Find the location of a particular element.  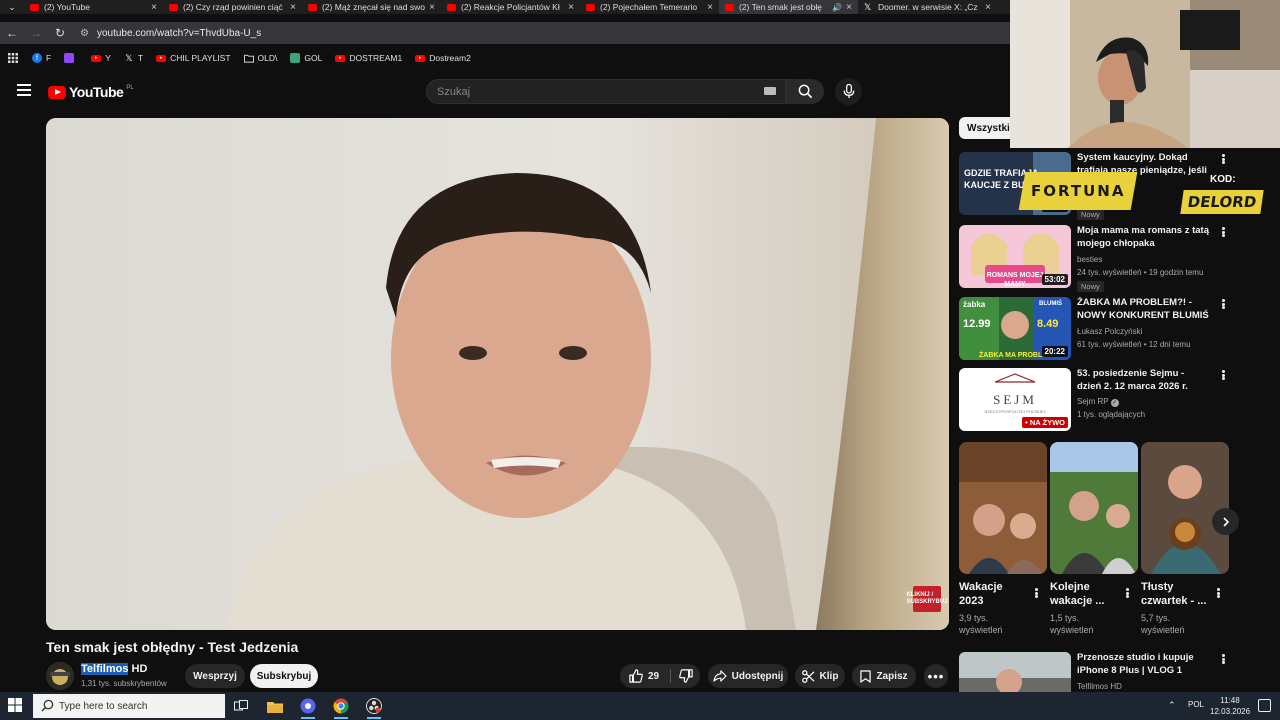

browser-tab: (2) Mąż znęcał się nad swoją × is located at coordinates (371, 7).